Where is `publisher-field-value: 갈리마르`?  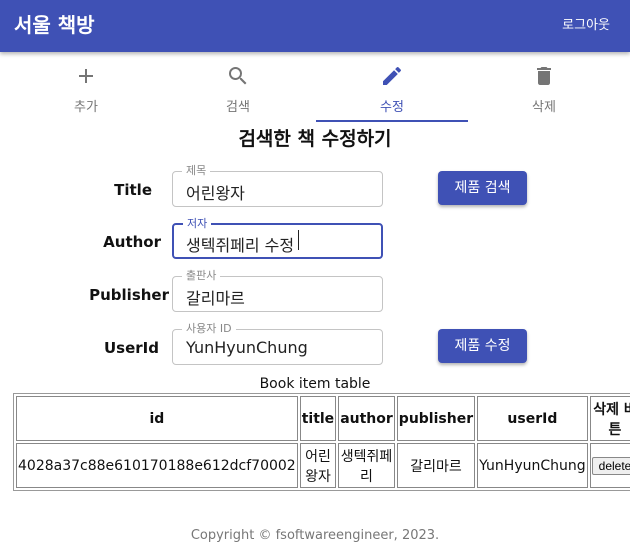 publisher-field-value: 갈리마르 is located at coordinates (215, 298).